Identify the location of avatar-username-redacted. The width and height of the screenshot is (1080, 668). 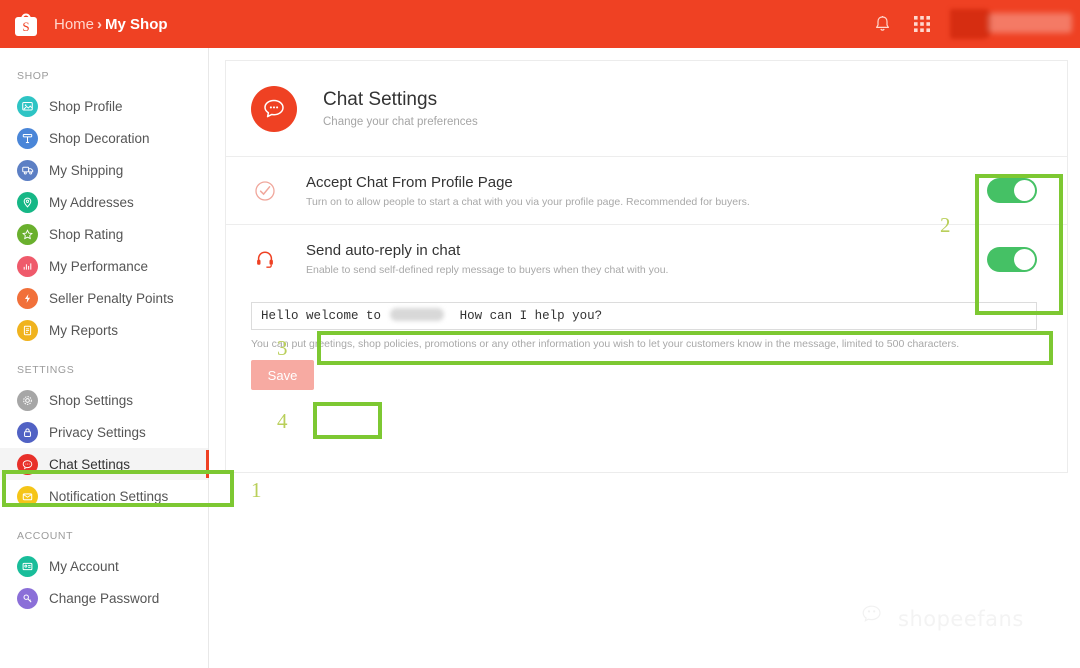
(1030, 23).